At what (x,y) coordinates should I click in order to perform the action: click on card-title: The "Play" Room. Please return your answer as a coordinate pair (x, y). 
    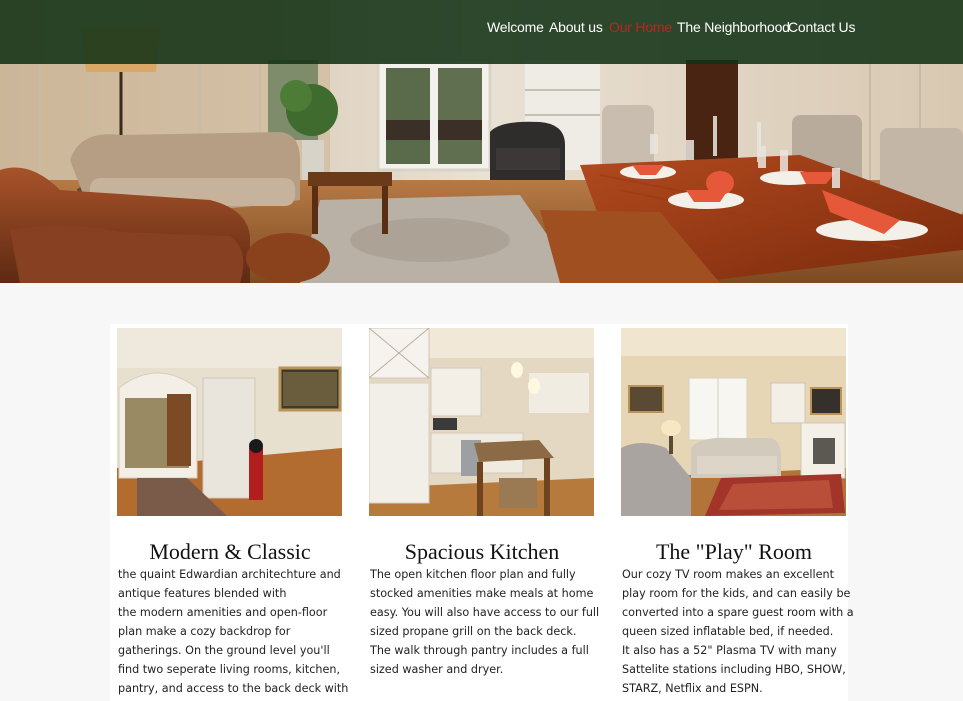
    Looking at the image, I should click on (734, 551).